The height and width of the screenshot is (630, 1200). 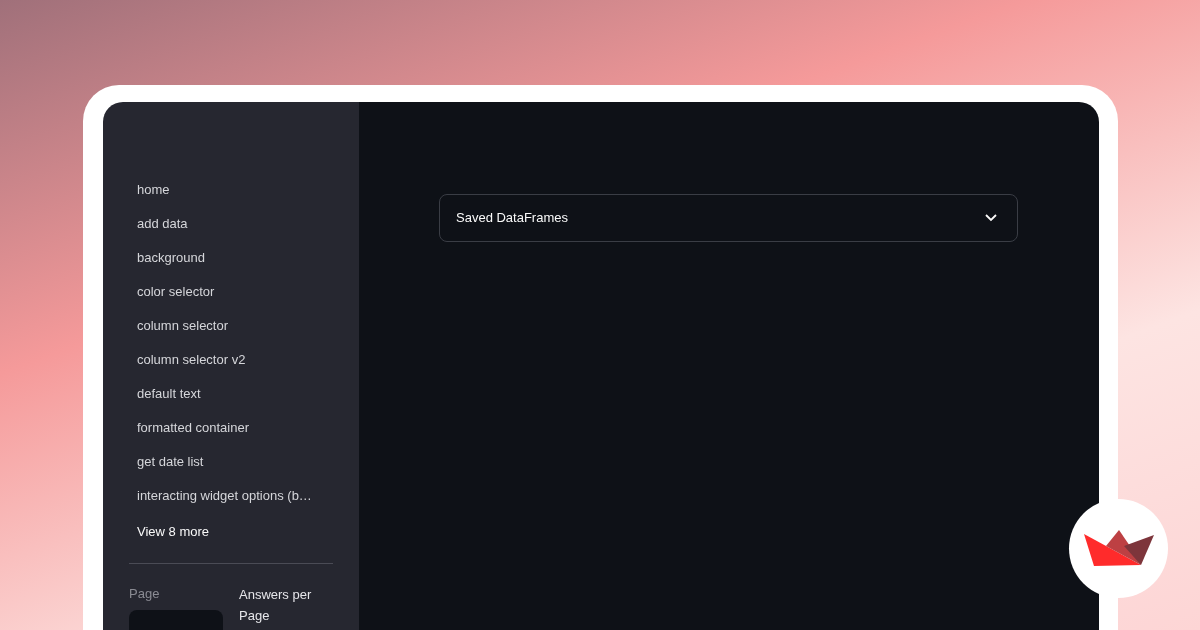 I want to click on select-dropdown: Saved DataFrames, so click(x=728, y=218).